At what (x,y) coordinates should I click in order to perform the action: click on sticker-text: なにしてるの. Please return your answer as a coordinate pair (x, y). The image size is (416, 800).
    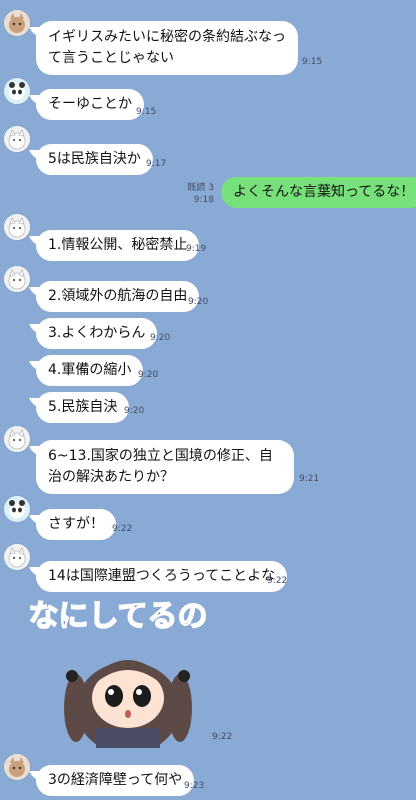
    Looking at the image, I should click on (118, 616).